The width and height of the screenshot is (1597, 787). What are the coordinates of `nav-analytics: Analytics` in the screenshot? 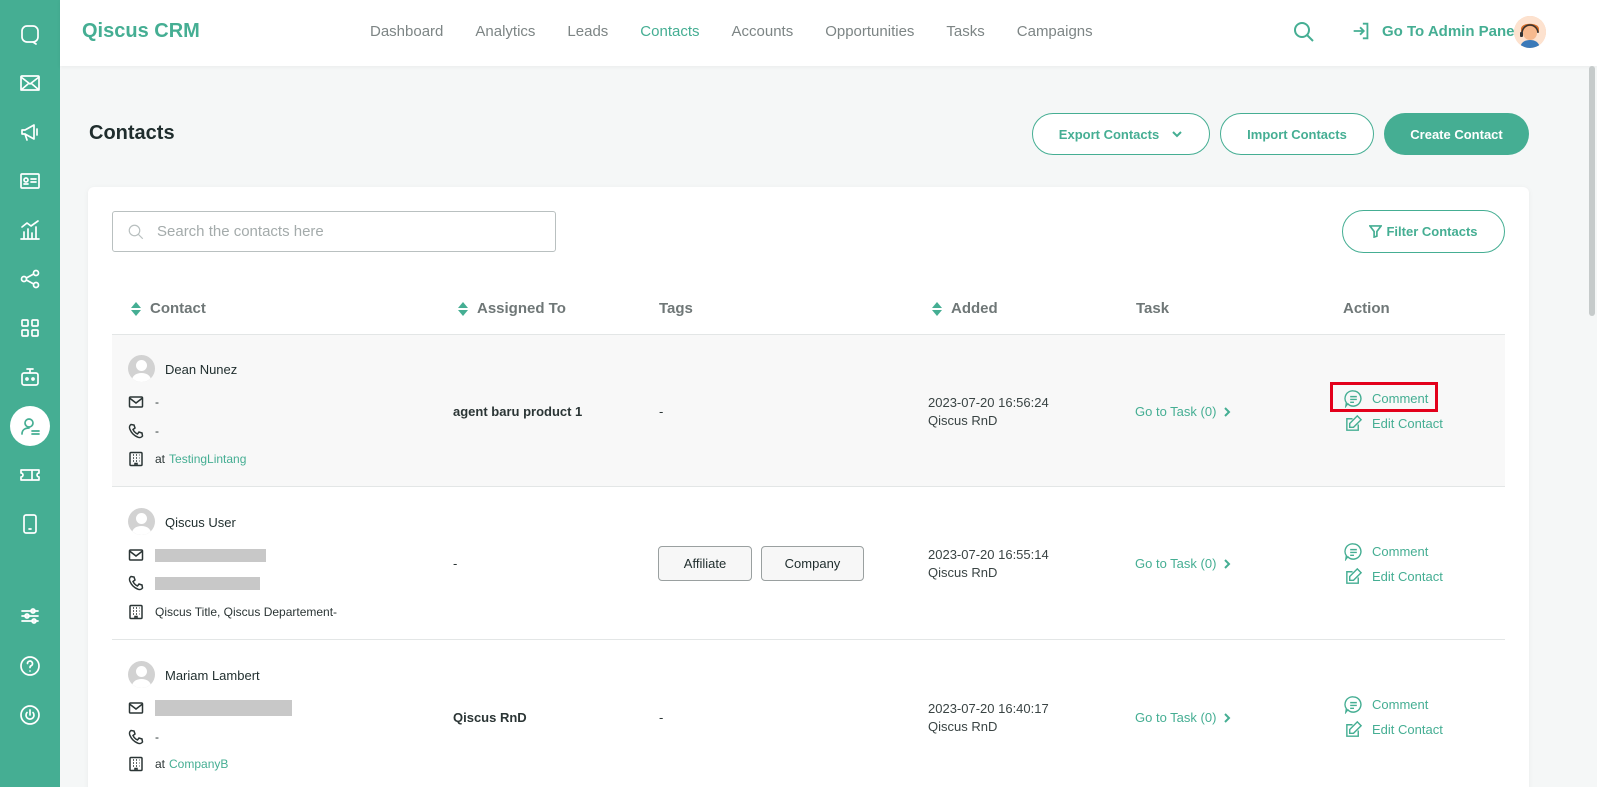 It's located at (505, 31).